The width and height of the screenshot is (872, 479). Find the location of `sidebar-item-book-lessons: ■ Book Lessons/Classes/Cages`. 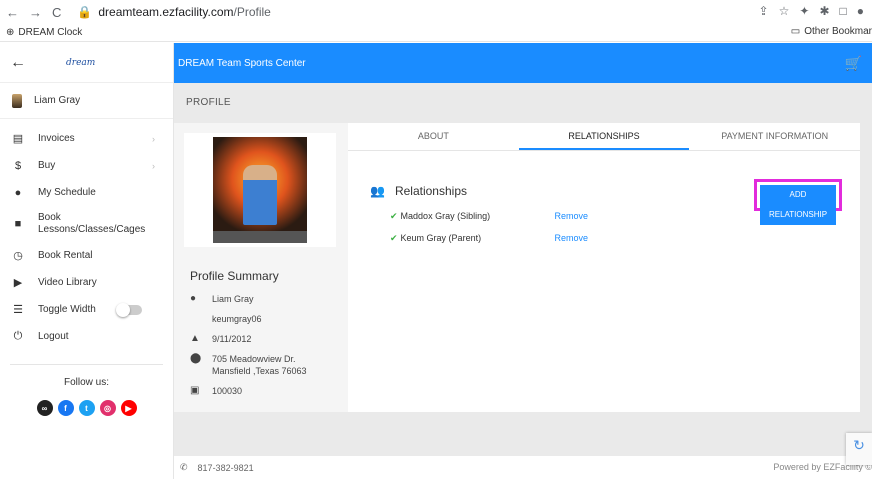

sidebar-item-book-lessons: ■ Book Lessons/Classes/Cages is located at coordinates (86, 224).